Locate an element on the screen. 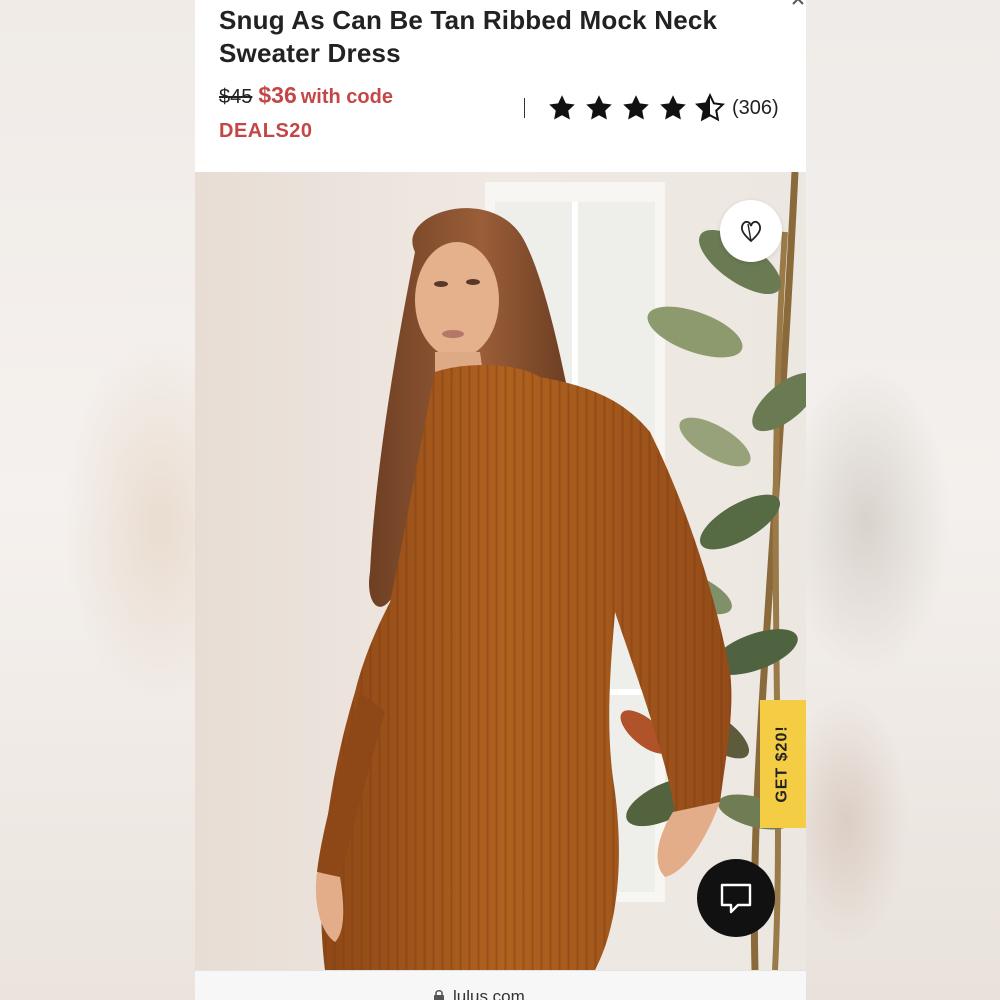 The height and width of the screenshot is (1000, 1000). with-code-label: with code is located at coordinates (346, 97).